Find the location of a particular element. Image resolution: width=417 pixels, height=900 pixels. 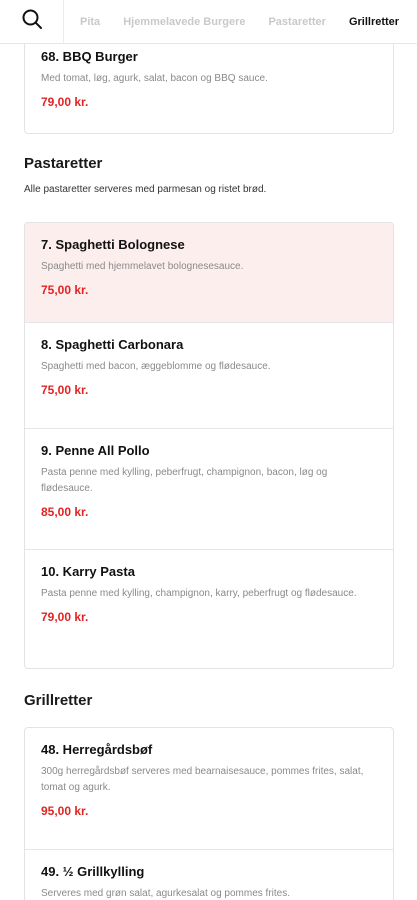

section-title-pasta: Pastaretter is located at coordinates (63, 163).